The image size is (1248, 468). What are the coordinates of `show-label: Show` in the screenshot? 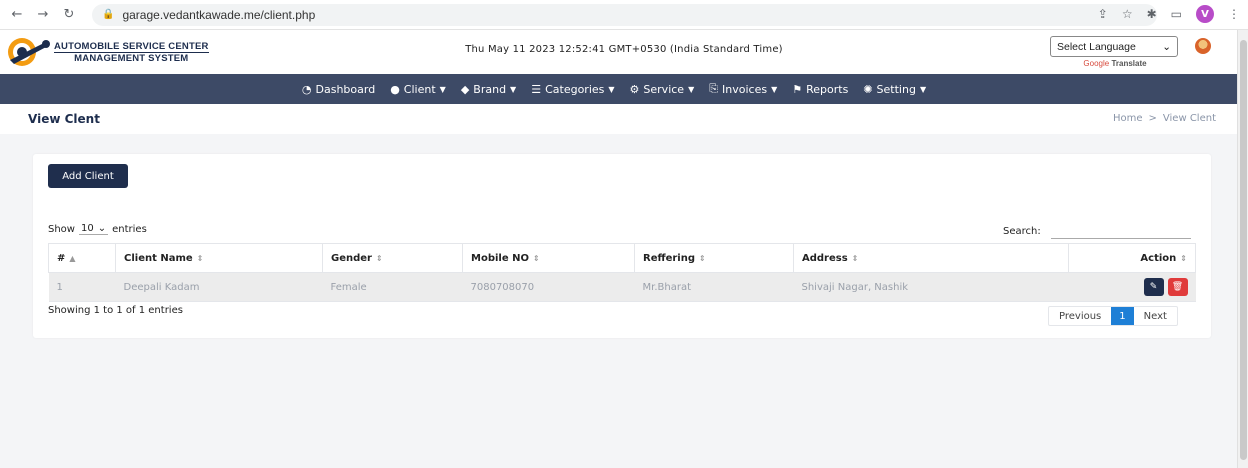 It's located at (61, 229).